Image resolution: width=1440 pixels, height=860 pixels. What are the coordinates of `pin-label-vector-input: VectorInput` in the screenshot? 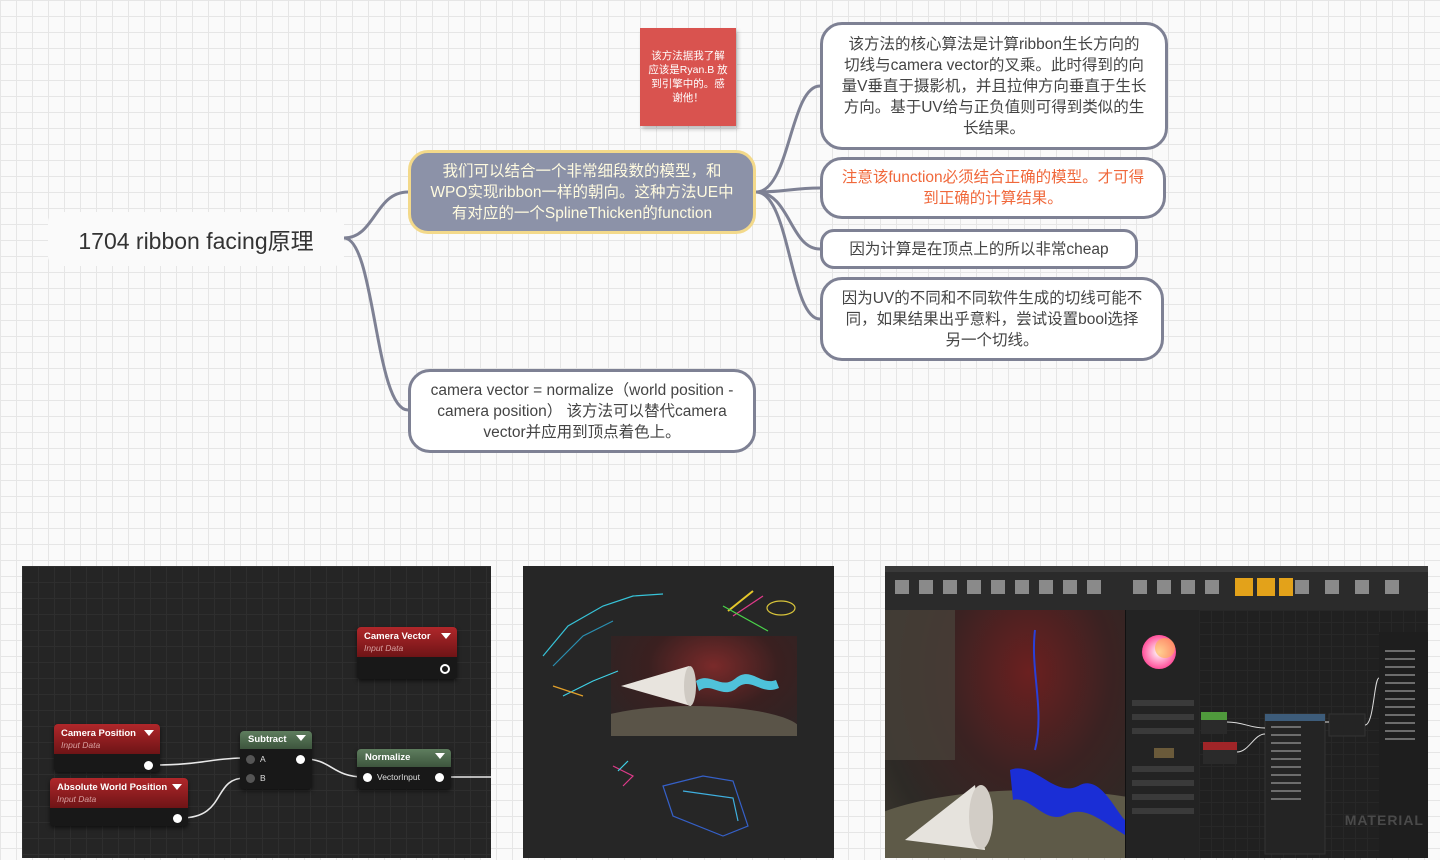 It's located at (399, 777).